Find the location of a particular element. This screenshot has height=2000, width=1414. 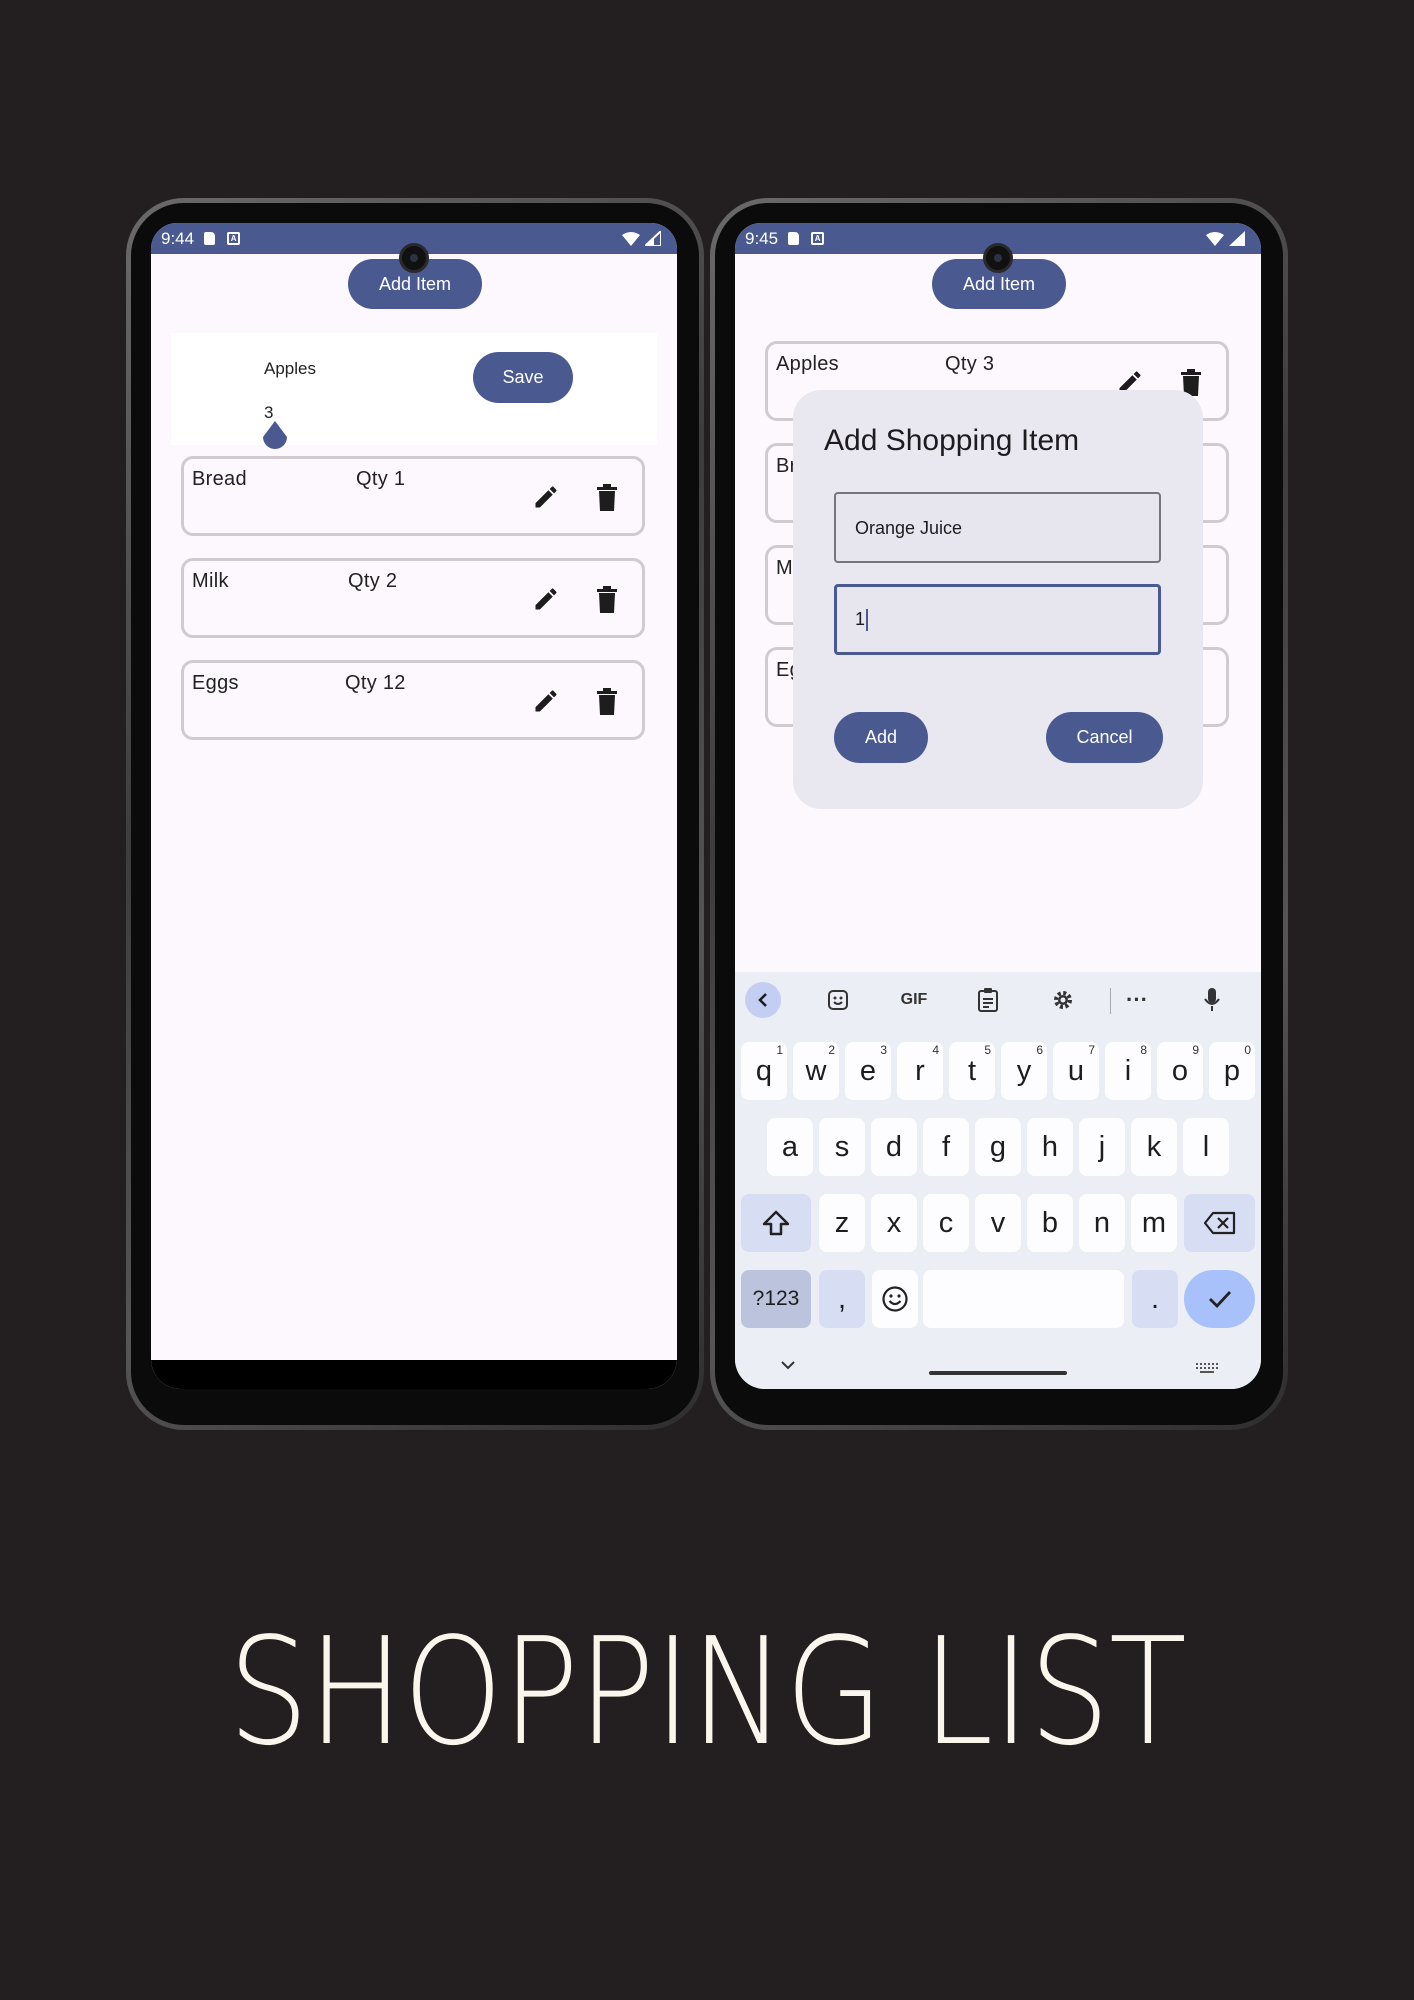

key-g: g is located at coordinates (998, 1147).